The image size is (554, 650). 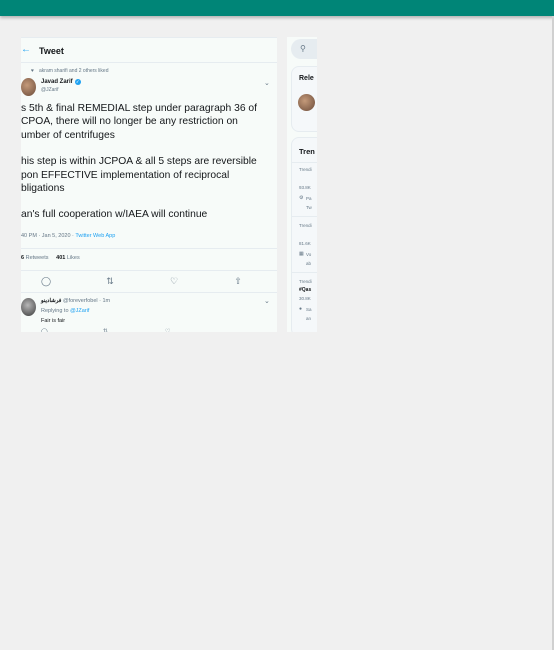 What do you see at coordinates (309, 263) in the screenshot?
I see `trend-line: ab` at bounding box center [309, 263].